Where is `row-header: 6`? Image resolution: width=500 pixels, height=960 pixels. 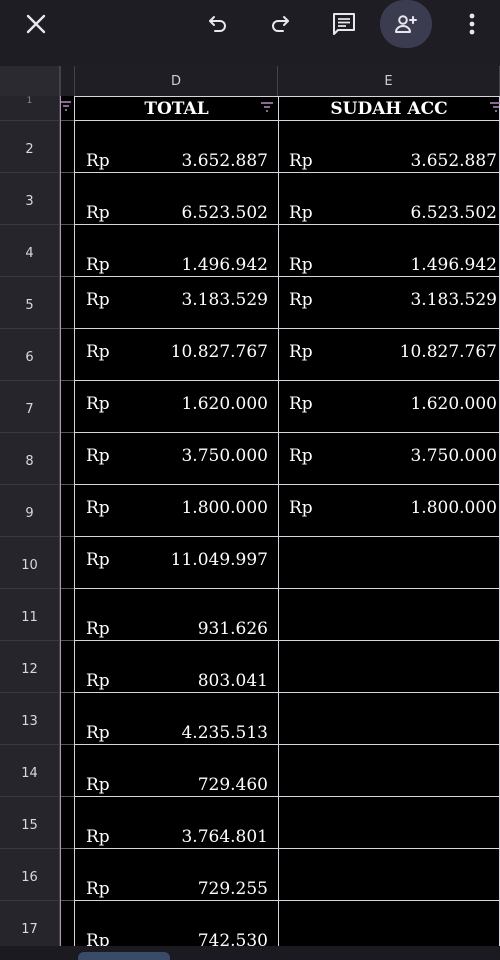
row-header: 6 is located at coordinates (30, 355).